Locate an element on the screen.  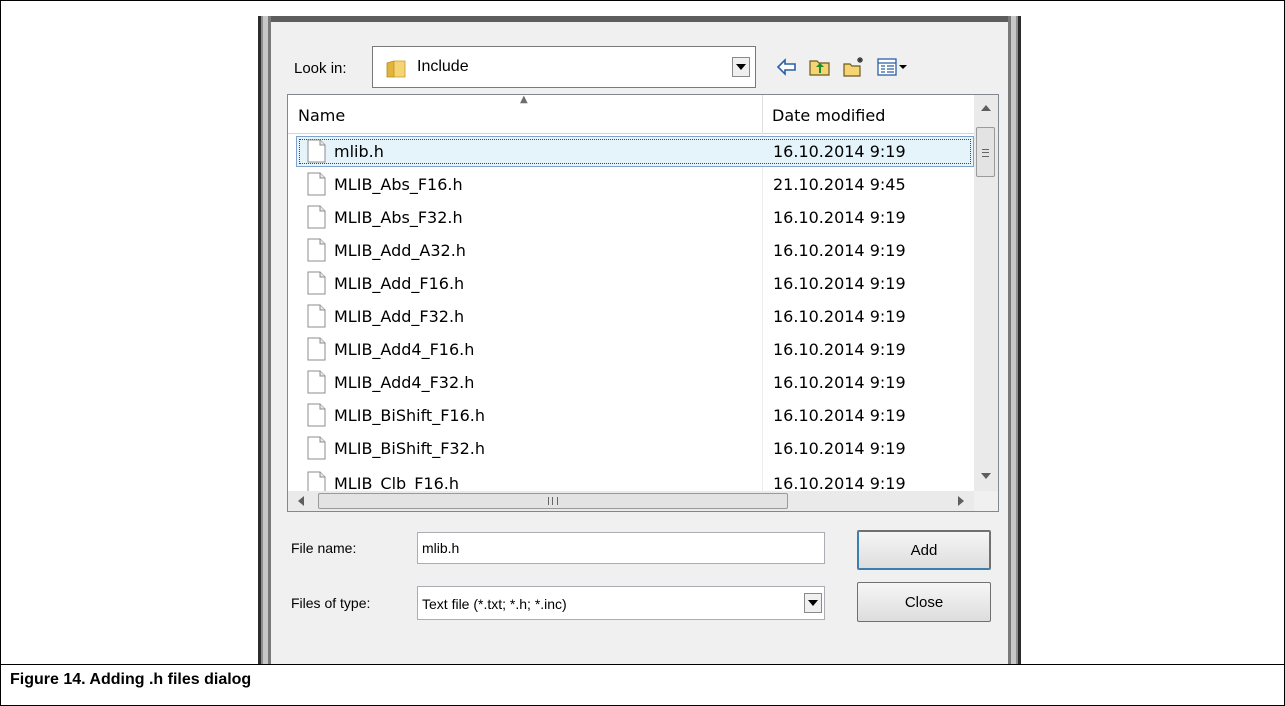
file-row: MLIB_Add_F16.h 16.10.2014 9:19 is located at coordinates (631, 283).